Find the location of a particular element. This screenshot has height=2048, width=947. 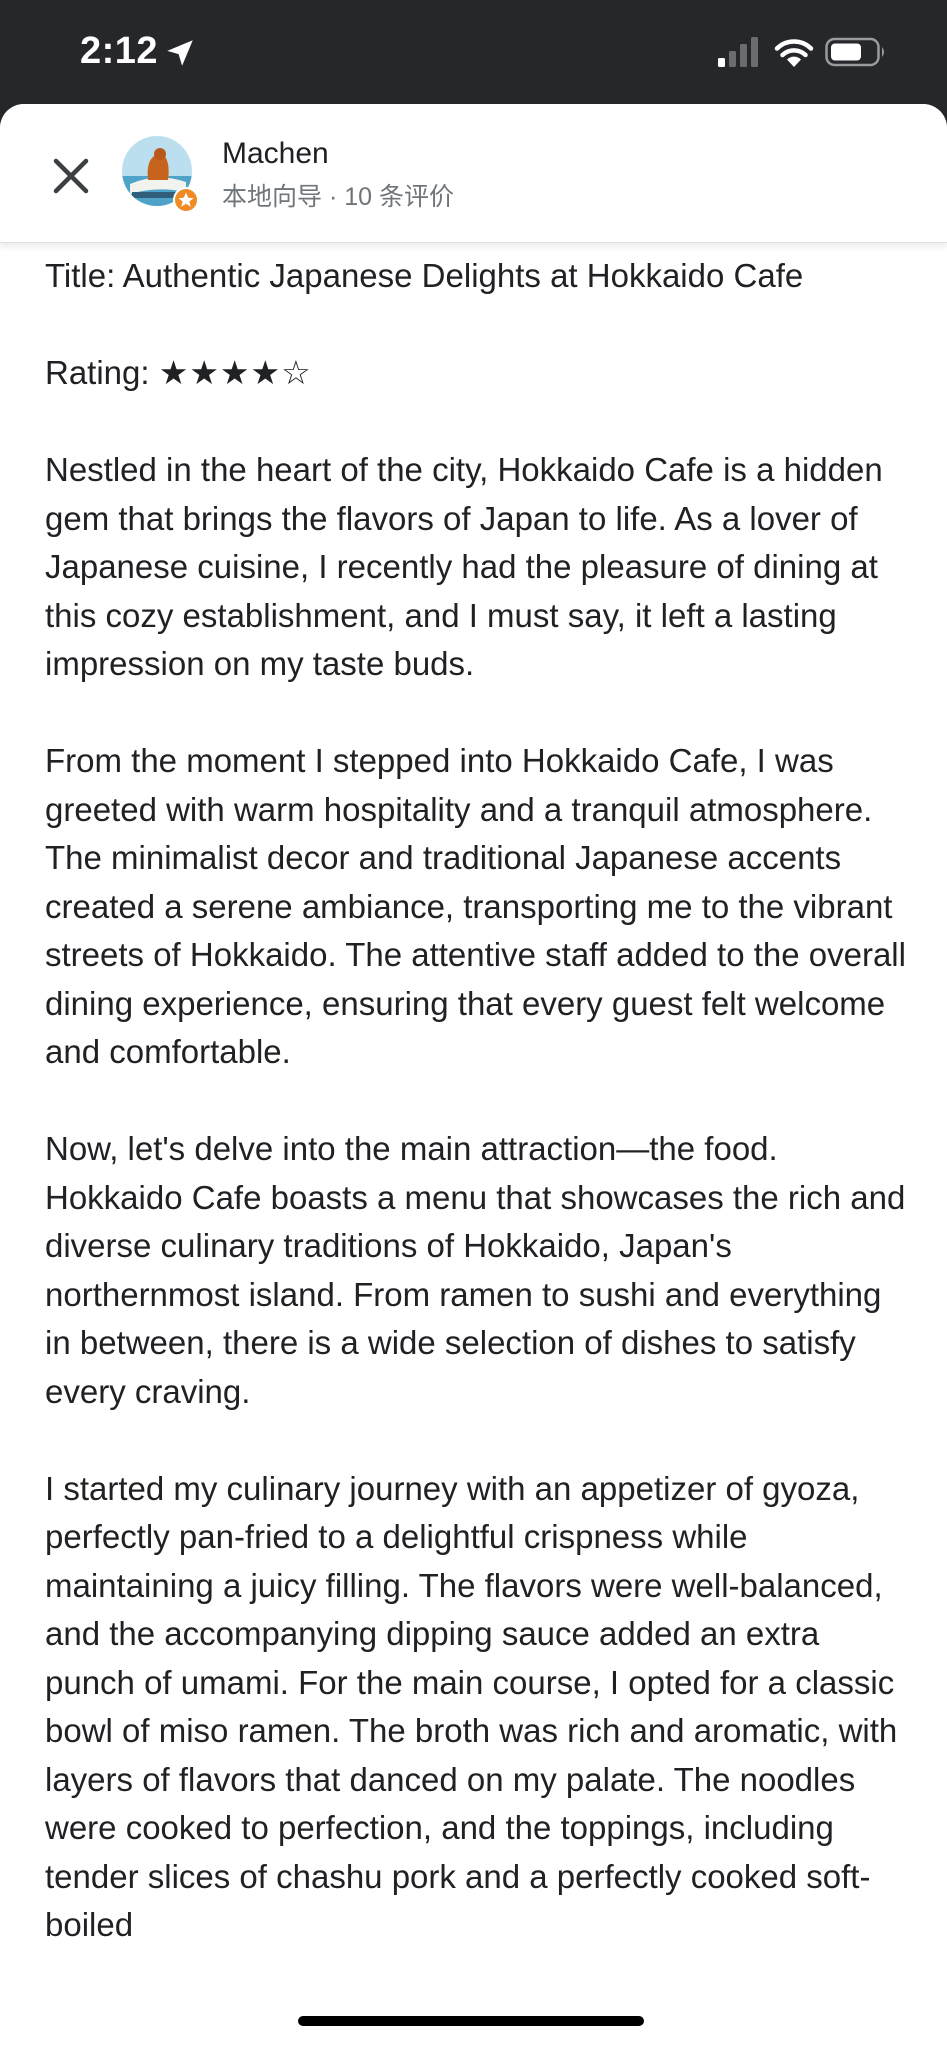

cellular-signal-icon is located at coordinates (738, 52).